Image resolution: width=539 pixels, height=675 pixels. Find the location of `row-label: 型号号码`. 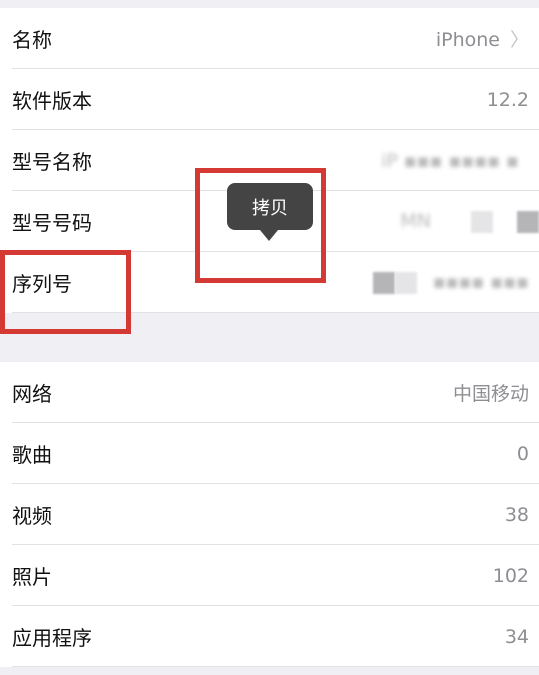

row-label: 型号号码 is located at coordinates (52, 223).